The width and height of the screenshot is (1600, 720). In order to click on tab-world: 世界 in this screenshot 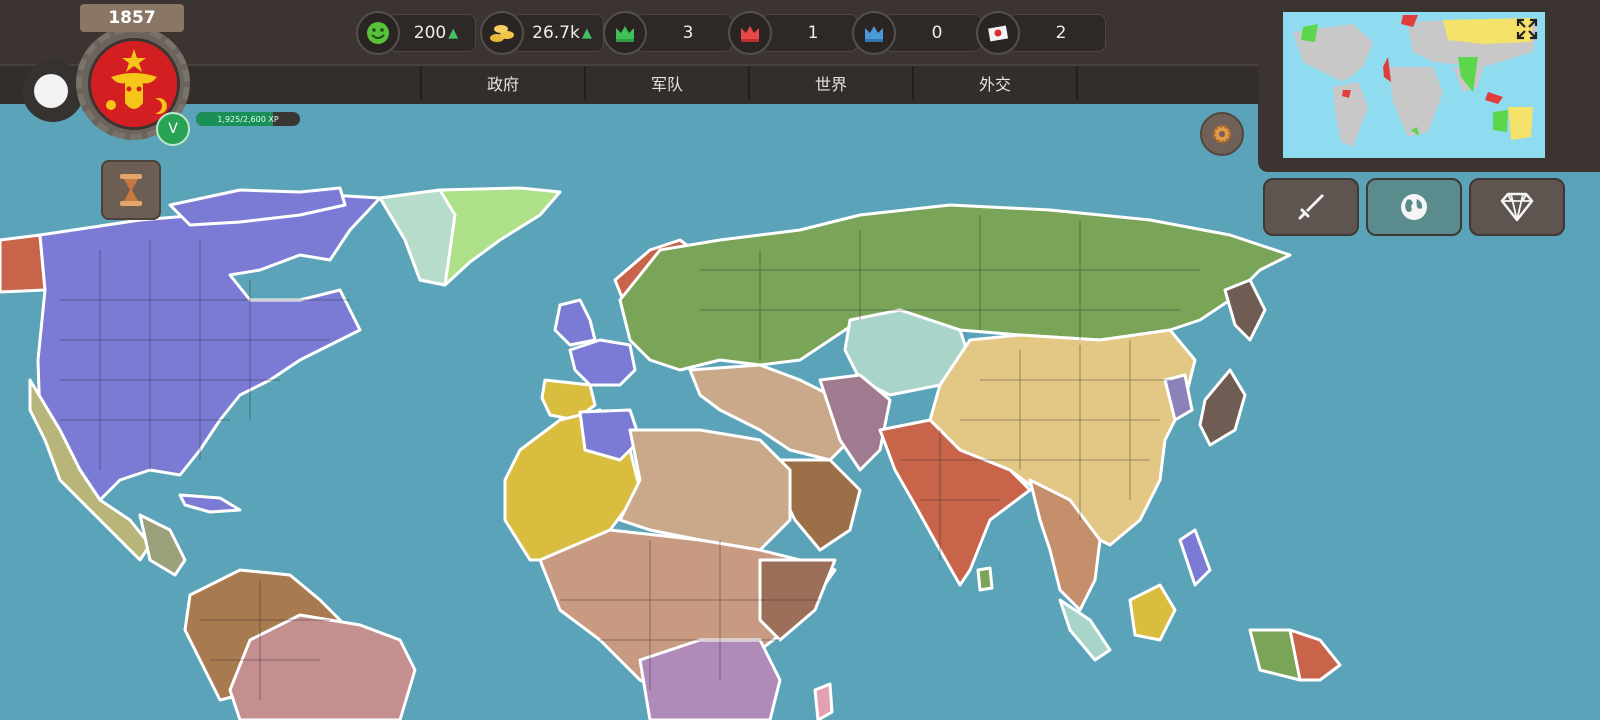, I will do `click(832, 83)`.